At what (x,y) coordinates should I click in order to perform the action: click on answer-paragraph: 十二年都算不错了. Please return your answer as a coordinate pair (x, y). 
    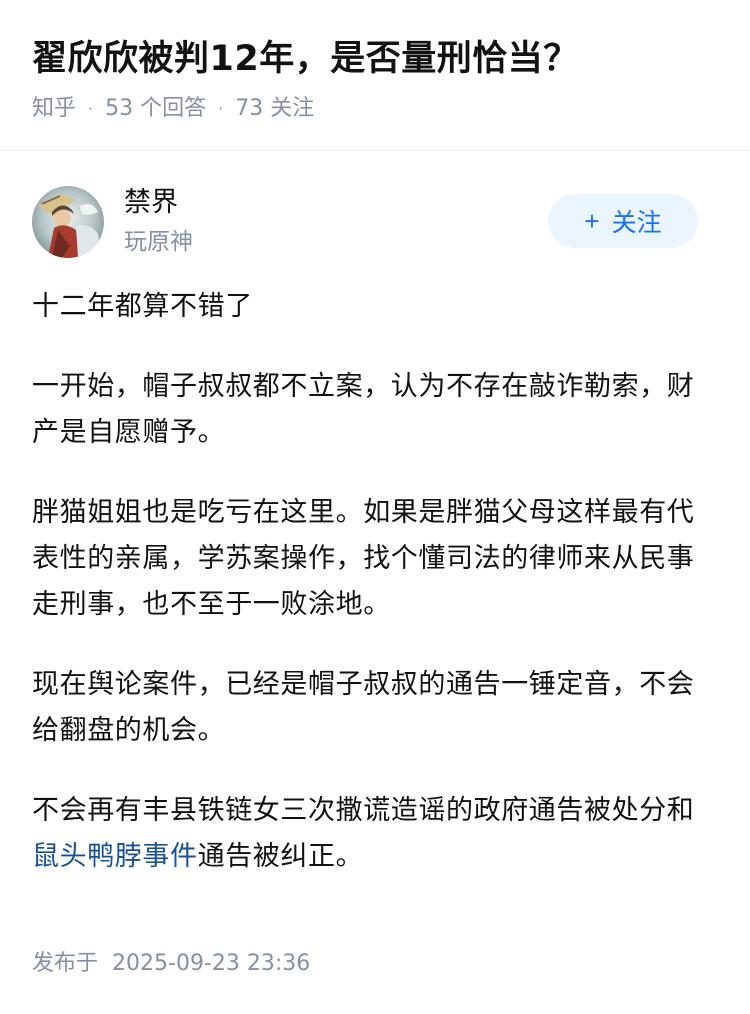
    Looking at the image, I should click on (142, 306).